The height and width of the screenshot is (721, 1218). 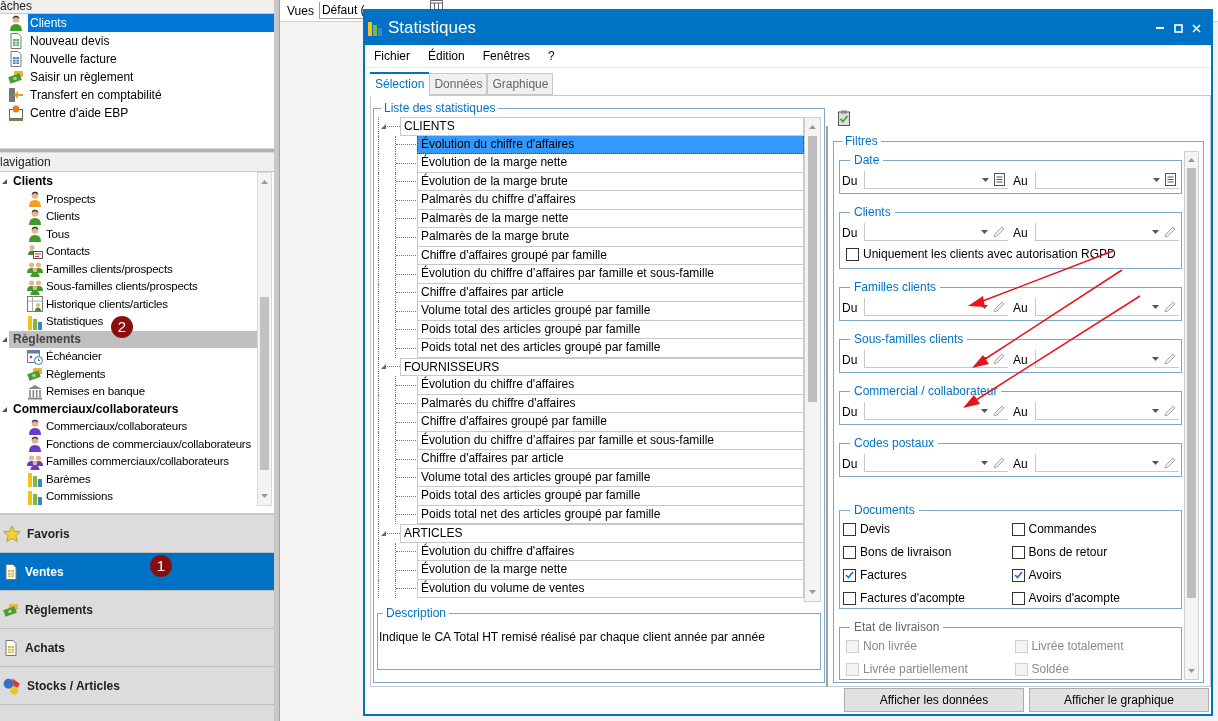 What do you see at coordinates (446, 56) in the screenshot?
I see `menu-item: Édition` at bounding box center [446, 56].